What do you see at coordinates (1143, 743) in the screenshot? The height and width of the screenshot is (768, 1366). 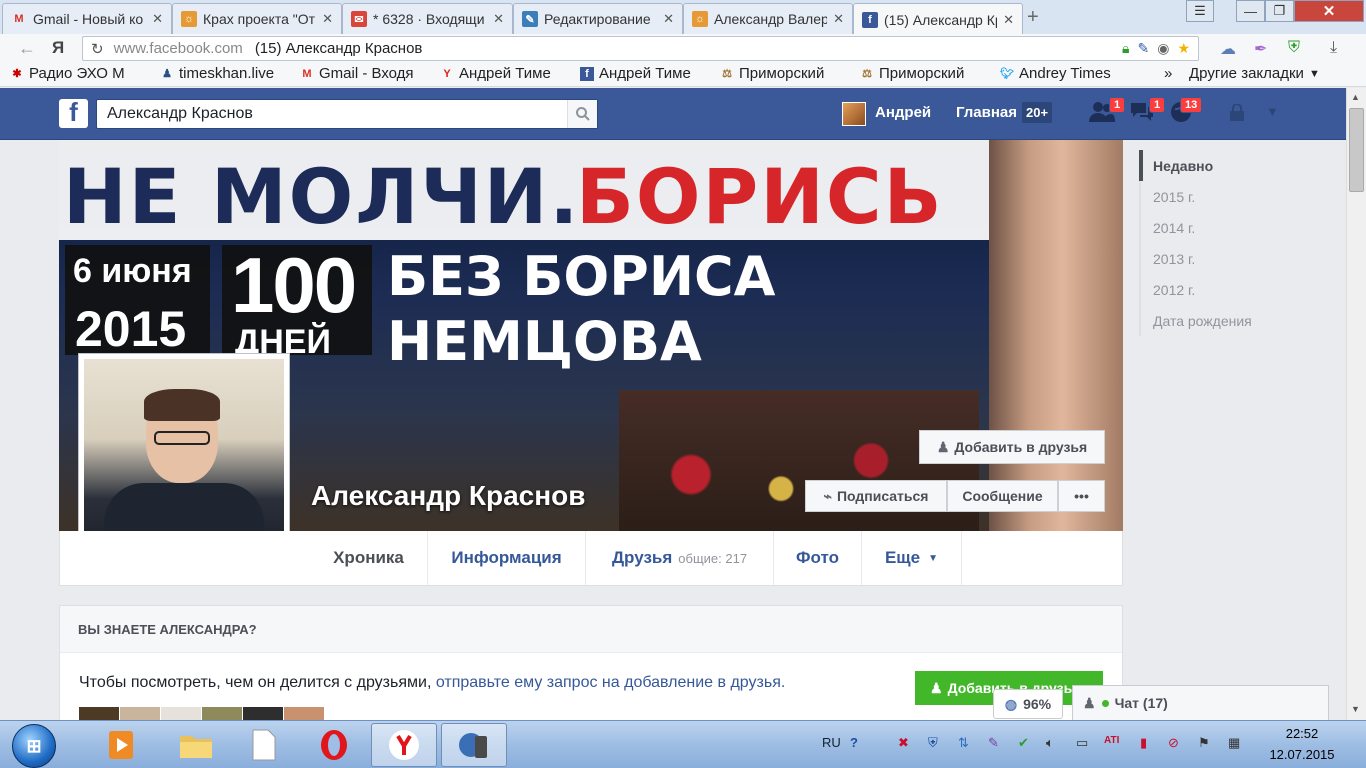 I see `battery-icon: ▮` at bounding box center [1143, 743].